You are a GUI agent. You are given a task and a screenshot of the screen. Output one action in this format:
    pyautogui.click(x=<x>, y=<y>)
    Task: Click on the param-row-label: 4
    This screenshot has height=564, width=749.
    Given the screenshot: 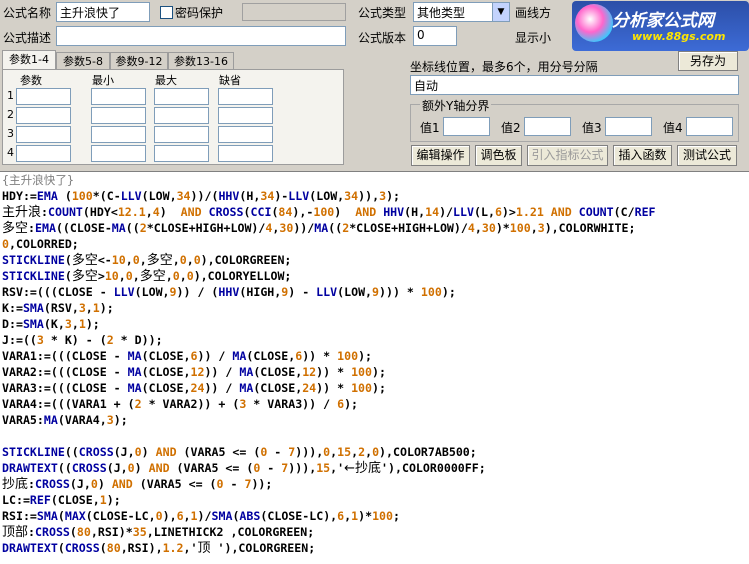 What is the action you would take?
    pyautogui.click(x=10, y=152)
    